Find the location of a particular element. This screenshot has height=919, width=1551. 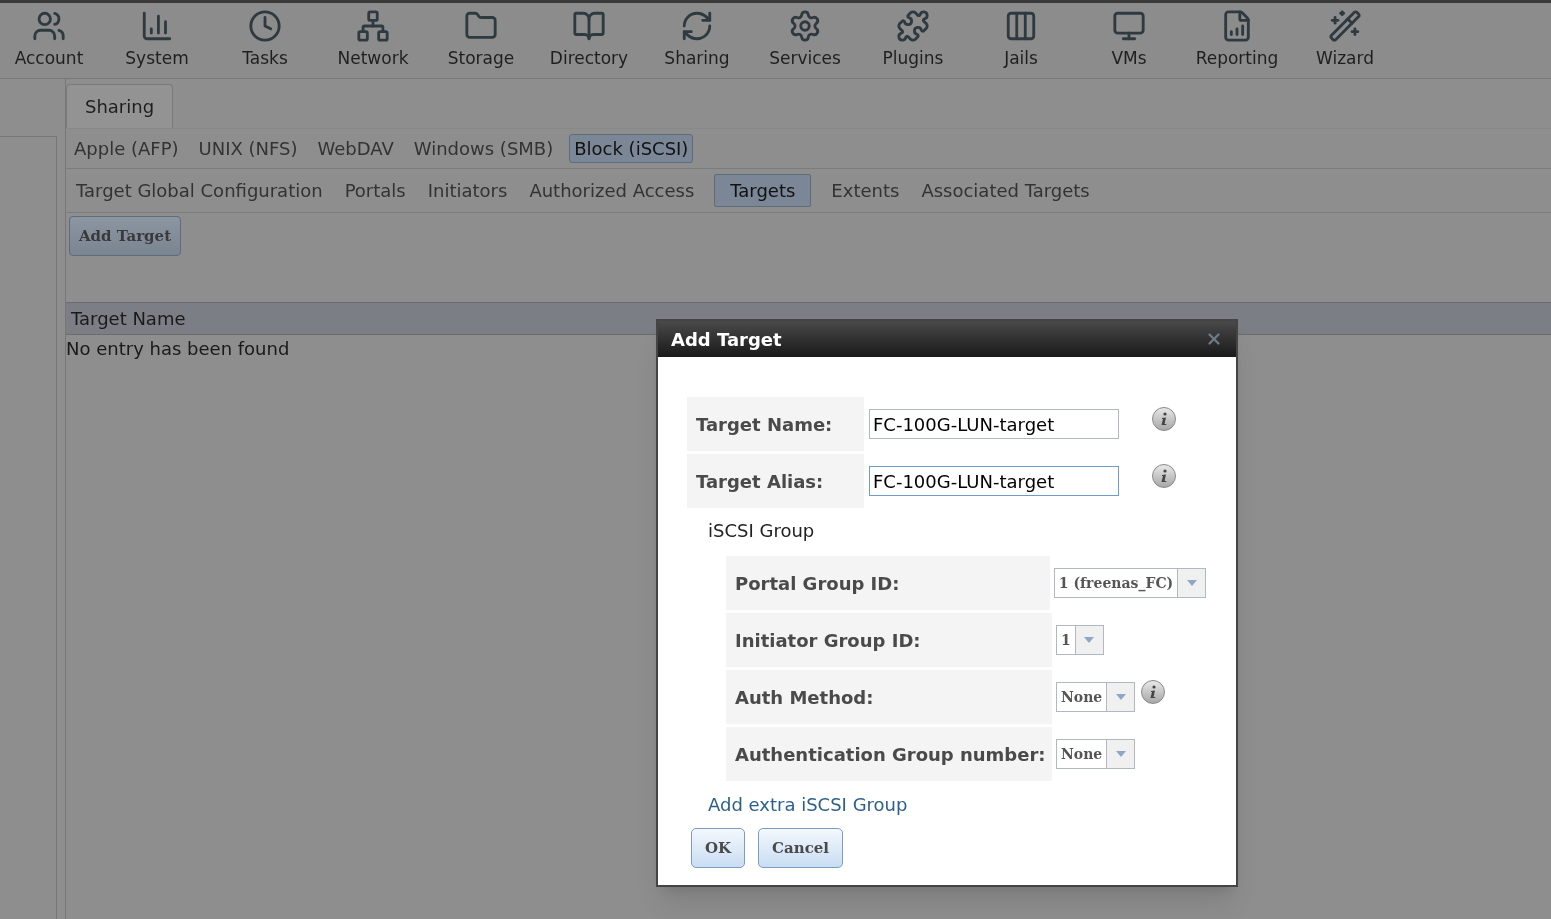

column-header: Target Name is located at coordinates (128, 318).